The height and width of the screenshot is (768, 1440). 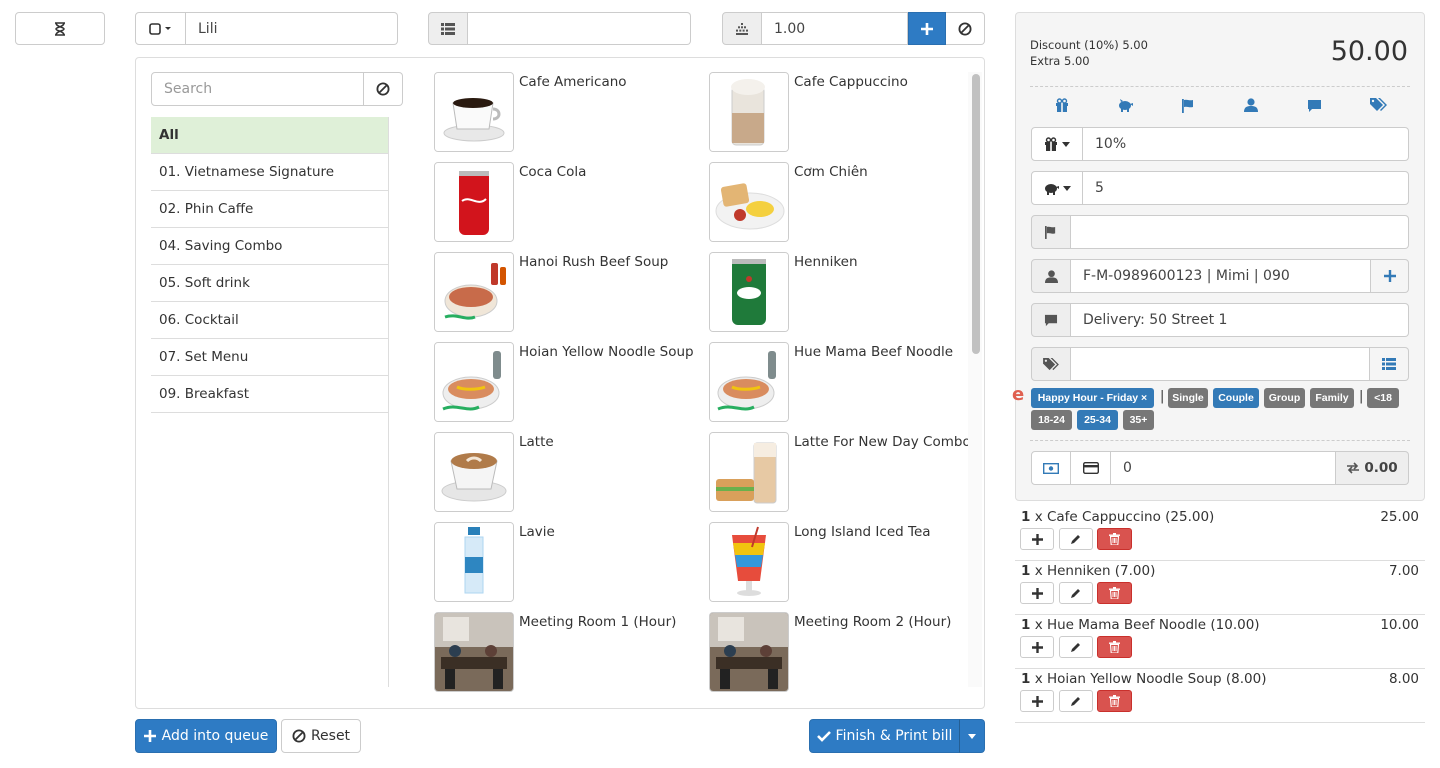 I want to click on add-customer-button, so click(x=1390, y=276).